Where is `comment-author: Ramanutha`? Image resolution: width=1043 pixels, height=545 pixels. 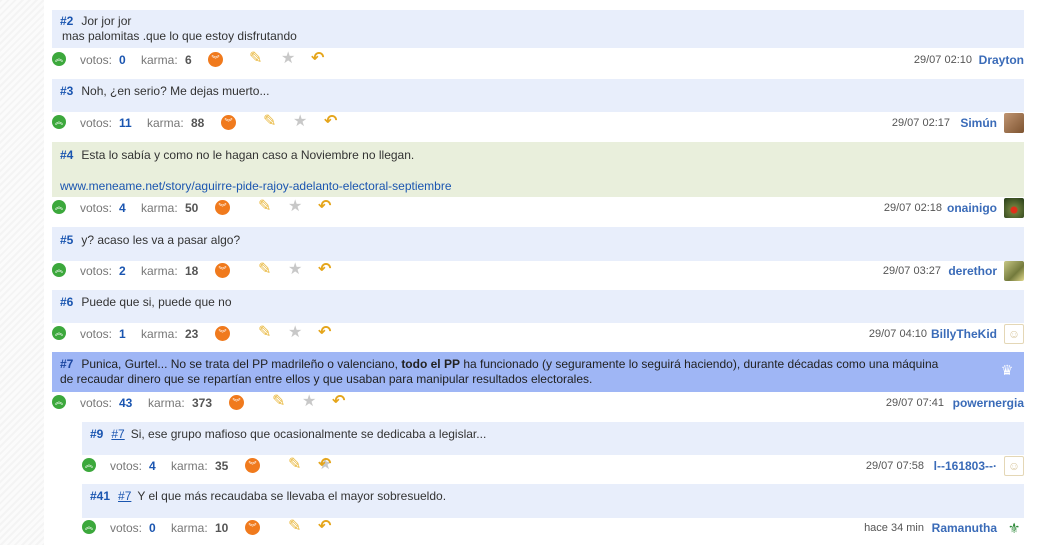
comment-author: Ramanutha is located at coordinates (964, 528).